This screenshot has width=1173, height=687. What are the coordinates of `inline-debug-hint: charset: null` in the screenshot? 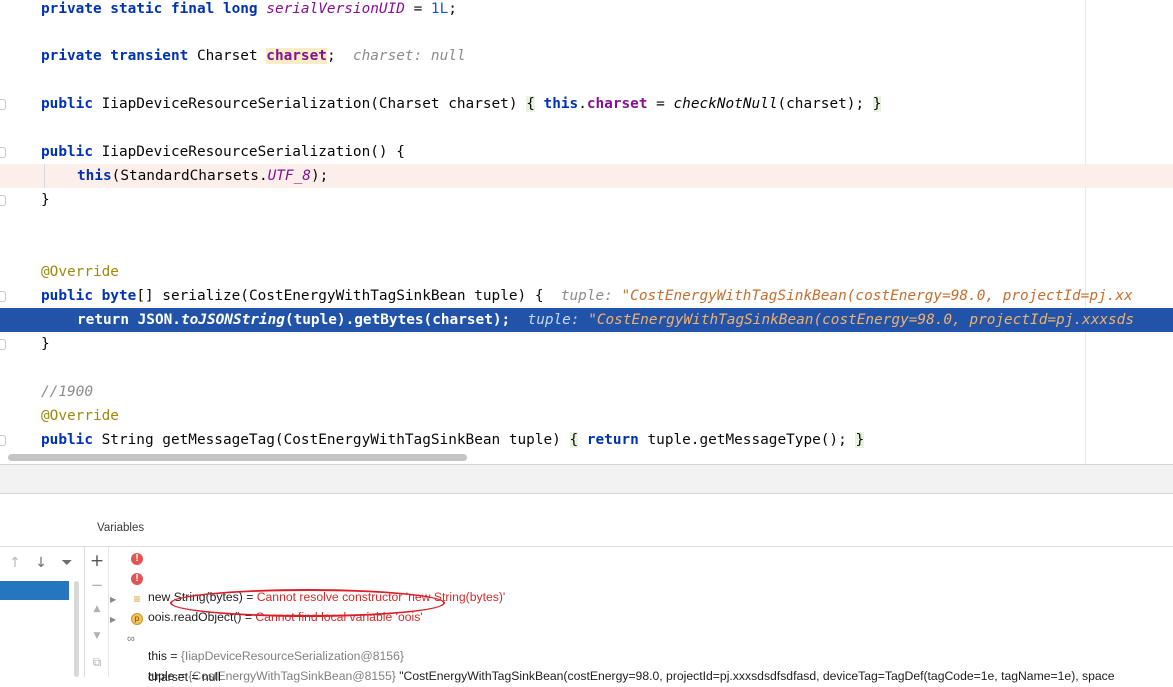 It's located at (409, 56).